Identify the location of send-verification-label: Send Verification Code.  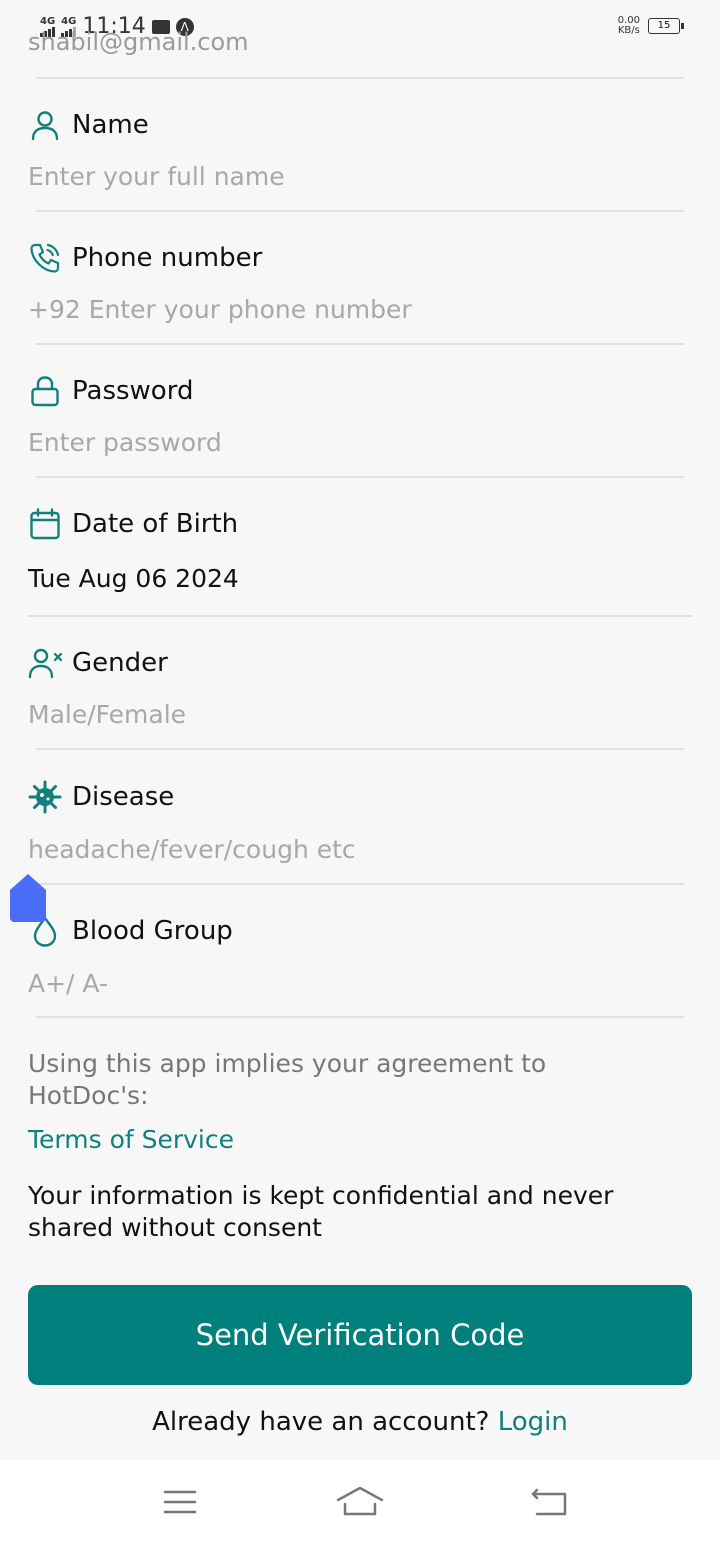
(360, 1335).